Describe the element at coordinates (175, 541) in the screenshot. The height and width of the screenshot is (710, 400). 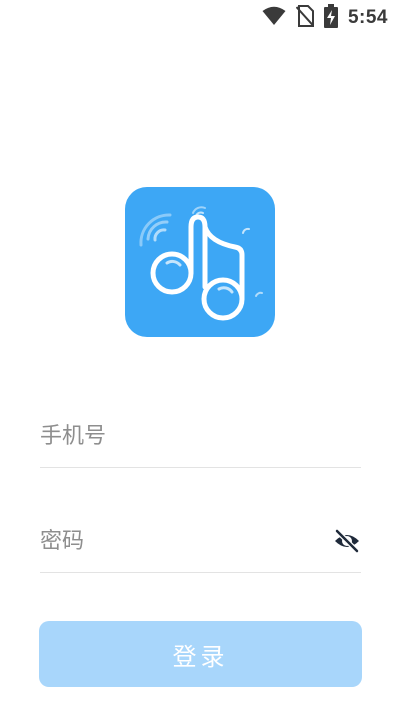
I see `password-input` at that location.